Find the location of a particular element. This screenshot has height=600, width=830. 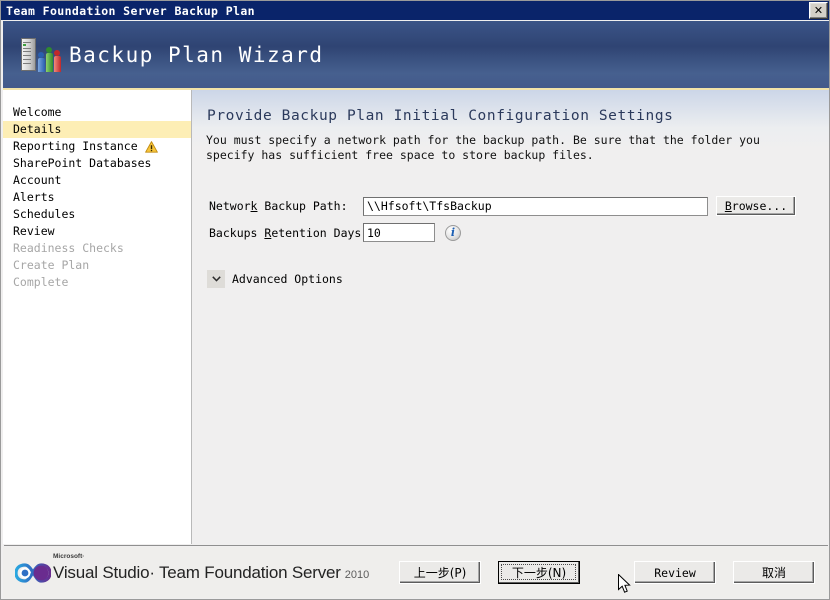

banner-title: Backup Plan Wizard is located at coordinates (196, 54).